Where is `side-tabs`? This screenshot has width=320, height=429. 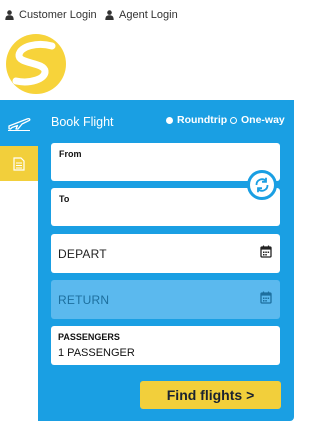 side-tabs is located at coordinates (19, 140).